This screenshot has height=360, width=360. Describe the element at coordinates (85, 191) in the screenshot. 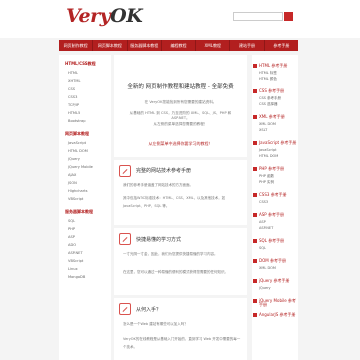

I see `sidebar-link: Highcharts` at that location.